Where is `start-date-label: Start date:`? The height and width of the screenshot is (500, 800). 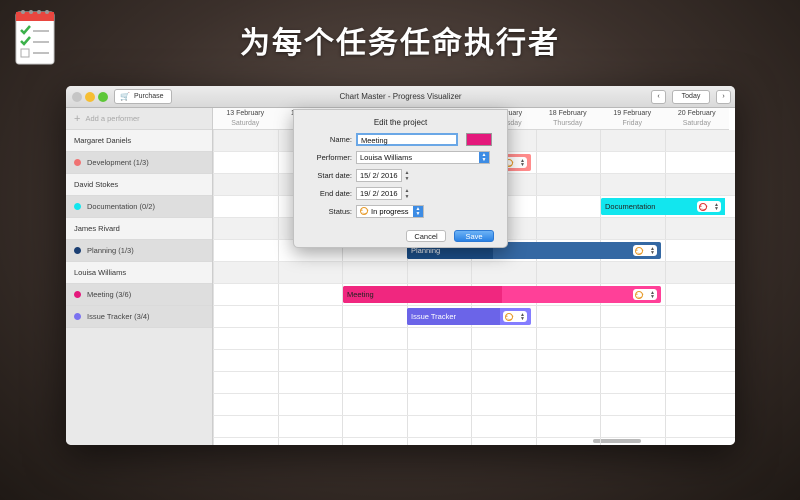 start-date-label: Start date: is located at coordinates (334, 175).